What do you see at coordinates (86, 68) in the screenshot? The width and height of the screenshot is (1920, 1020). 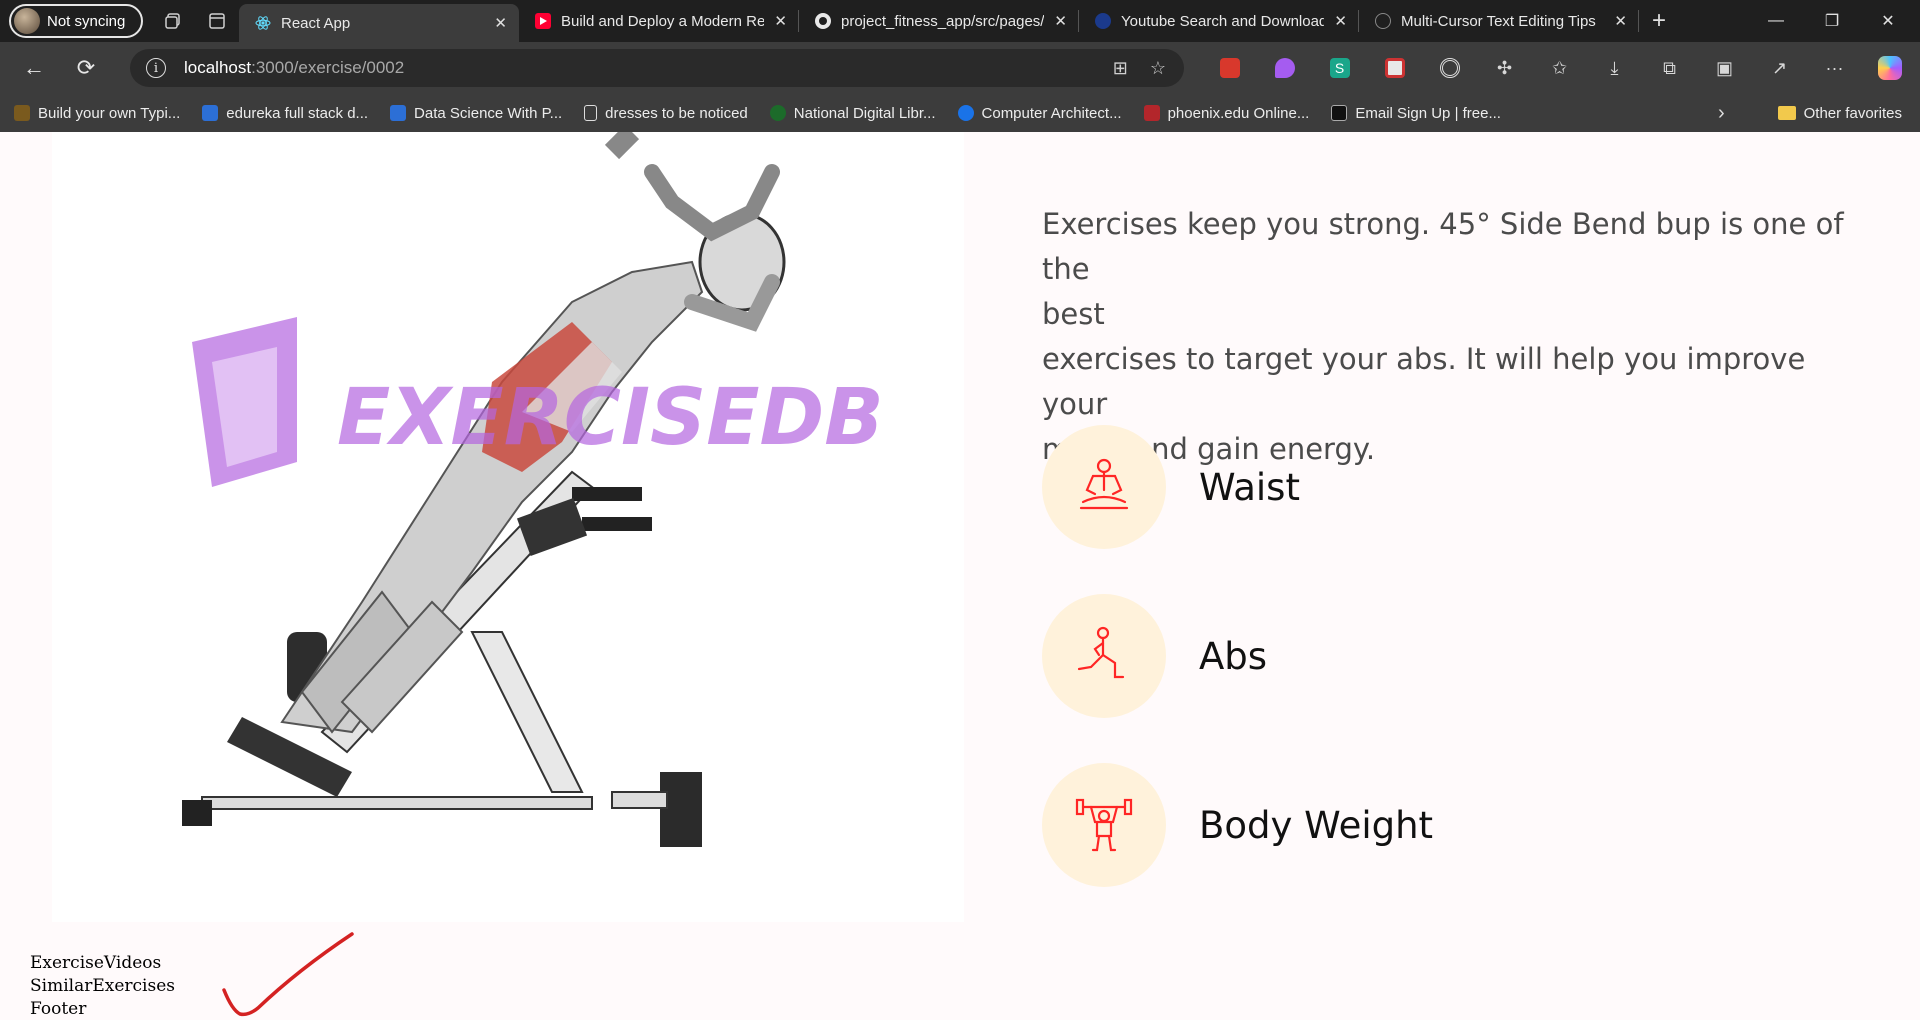 I see `refresh-icon: ⟳` at bounding box center [86, 68].